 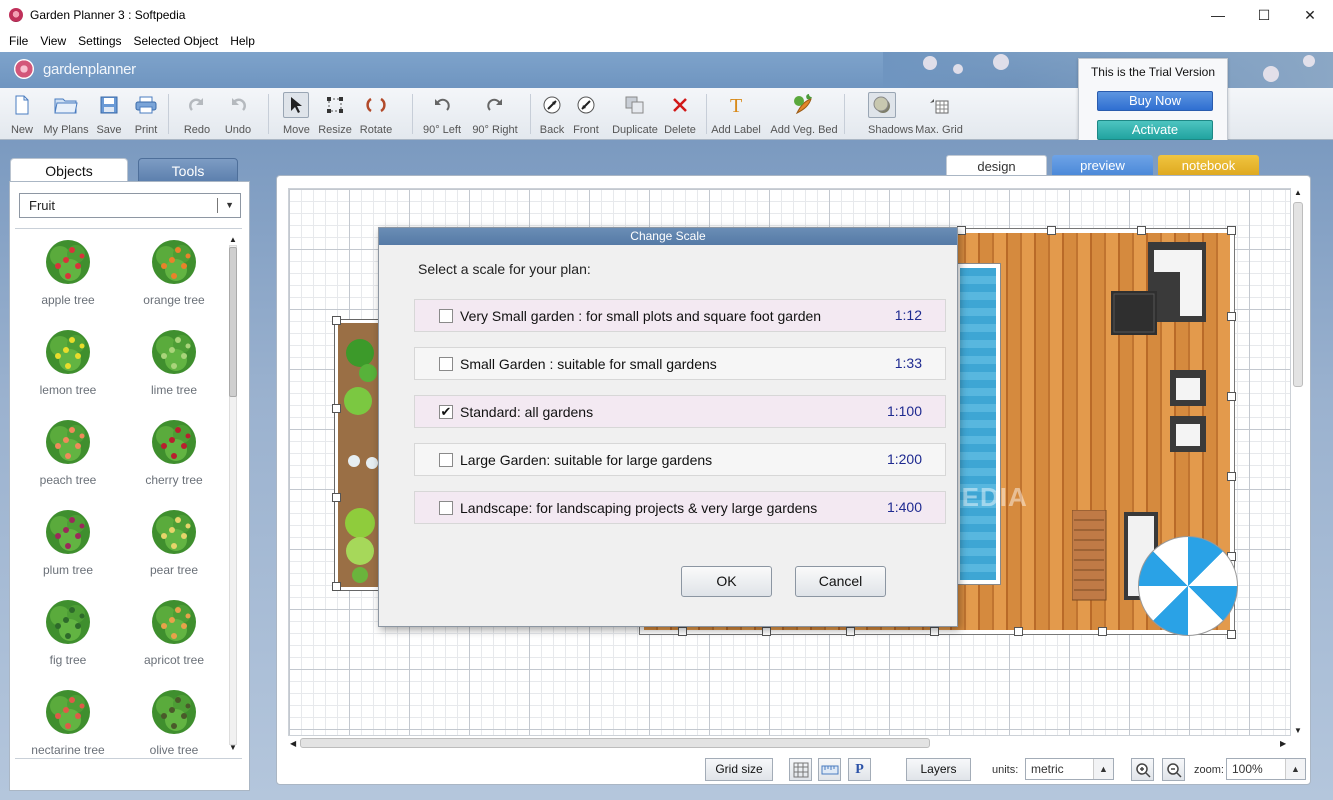 I want to click on object-list-scrollbar: ▲ ▼, so click(x=233, y=496).